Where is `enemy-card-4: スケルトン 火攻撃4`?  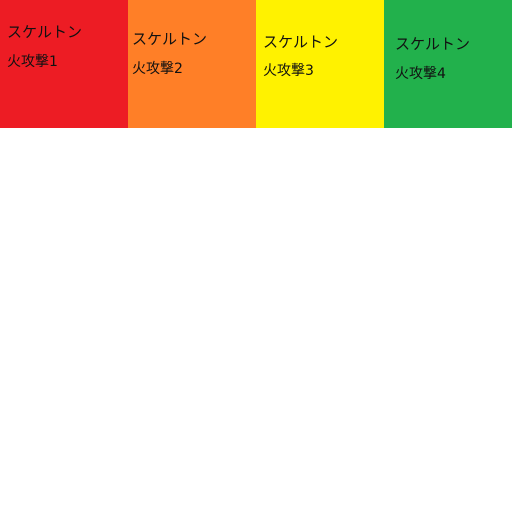 enemy-card-4: スケルトン 火攻撃4 is located at coordinates (448, 64).